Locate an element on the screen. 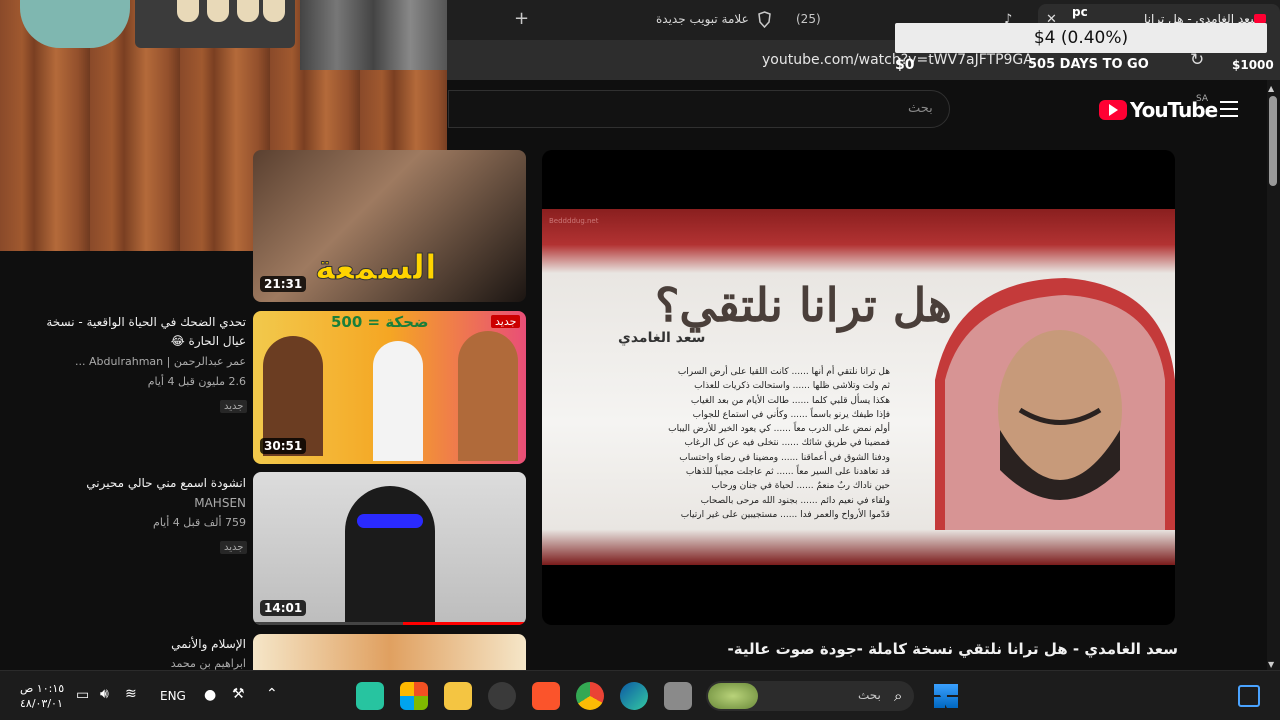 This screenshot has height=720, width=1280. sidebar-thumb-3: 14:01 is located at coordinates (389, 548).